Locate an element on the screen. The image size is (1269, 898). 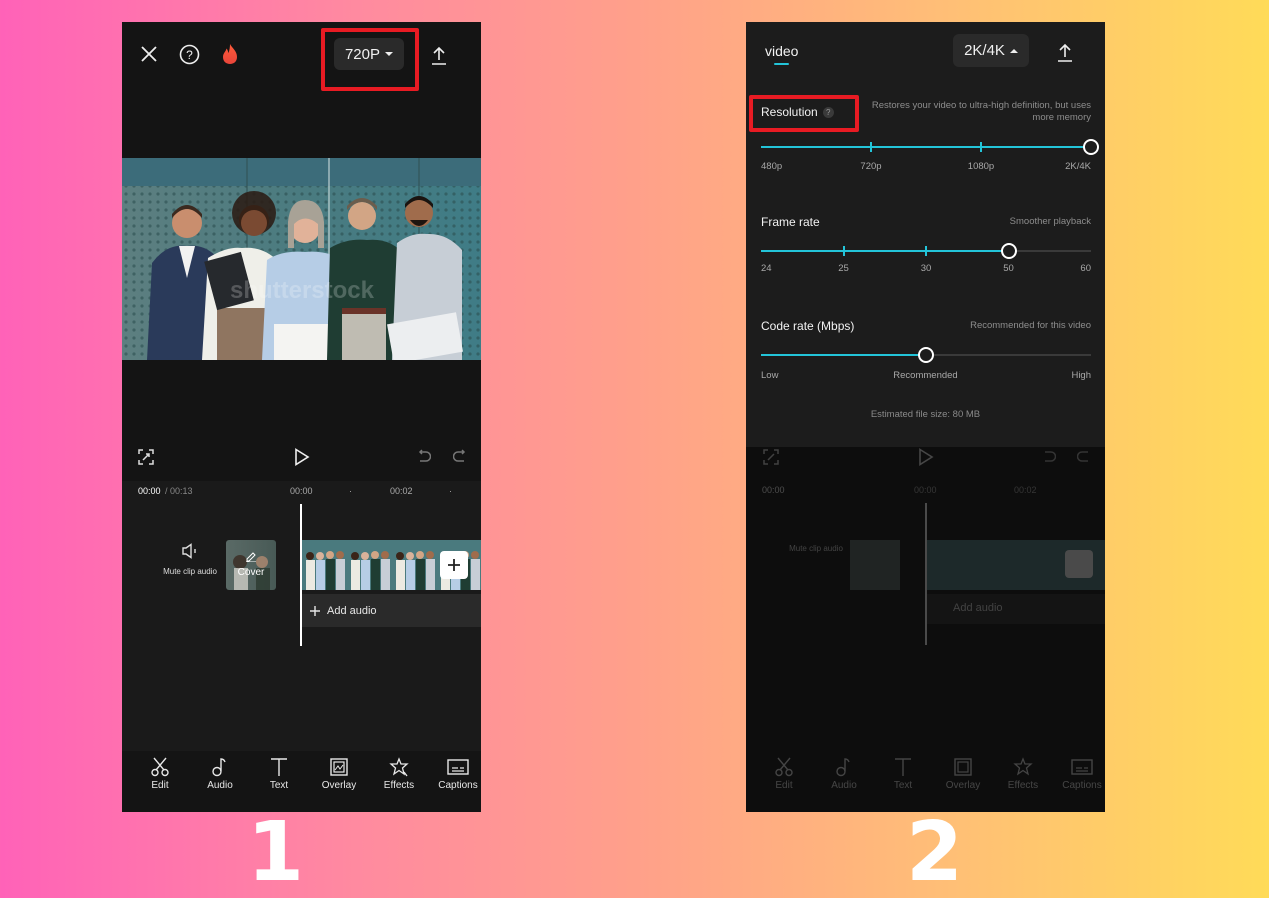
frame-rate-title: Frame rate is located at coordinates (790, 222).